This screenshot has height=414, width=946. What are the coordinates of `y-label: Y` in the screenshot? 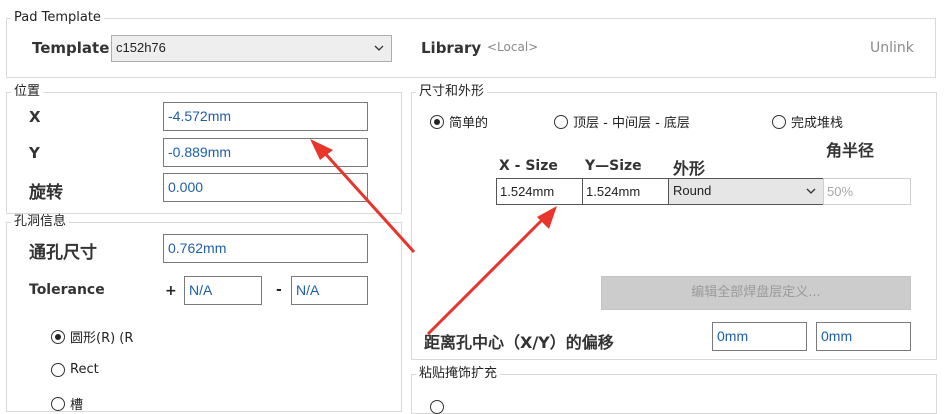 It's located at (34, 153).